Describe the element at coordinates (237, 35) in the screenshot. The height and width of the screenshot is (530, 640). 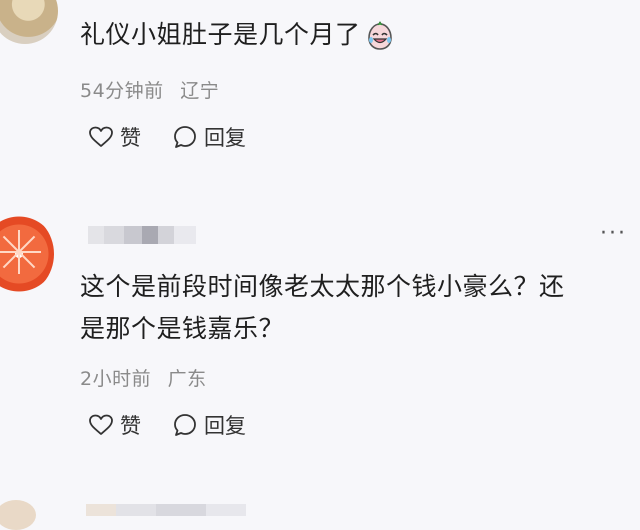
I see `comment-text: 礼仪小姐肚子是几个月了` at that location.